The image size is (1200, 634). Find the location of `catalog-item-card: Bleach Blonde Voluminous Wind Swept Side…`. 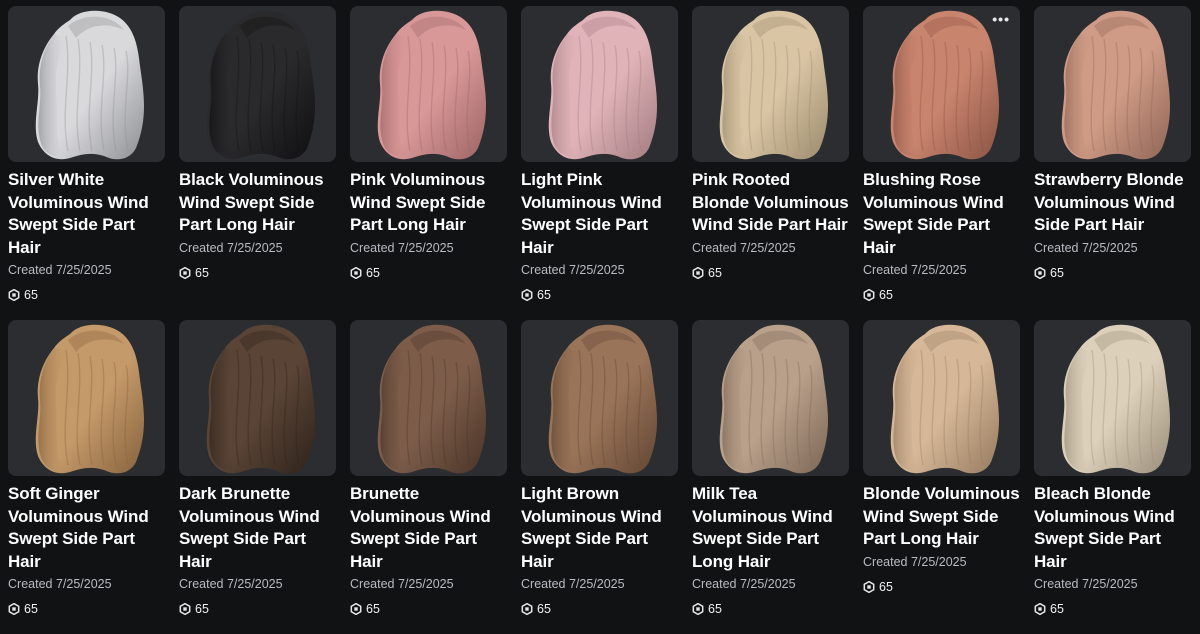

catalog-item-card: Bleach Blonde Voluminous Wind Swept Side… is located at coordinates (1112, 477).